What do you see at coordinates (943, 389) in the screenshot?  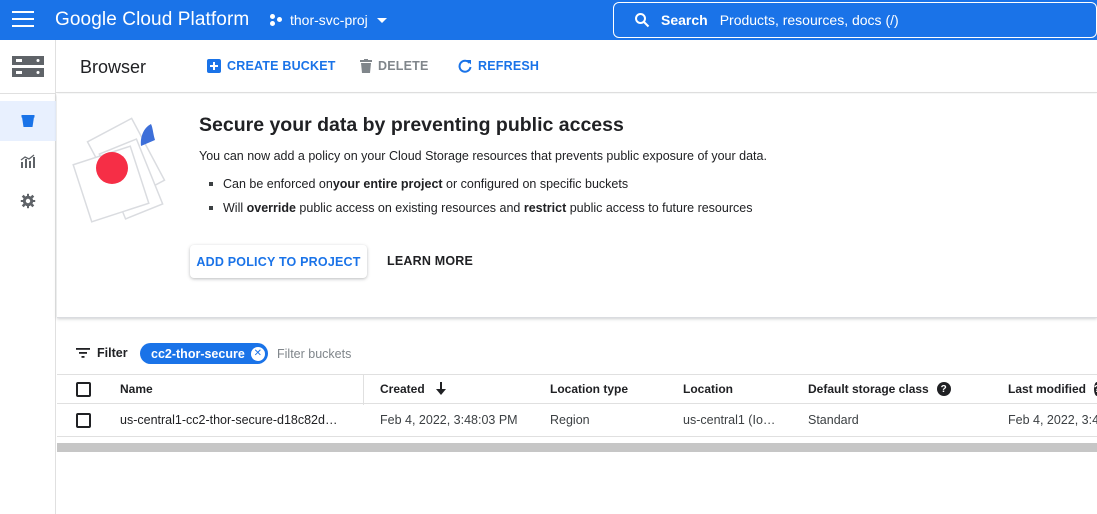 I see `help-icon: ?` at bounding box center [943, 389].